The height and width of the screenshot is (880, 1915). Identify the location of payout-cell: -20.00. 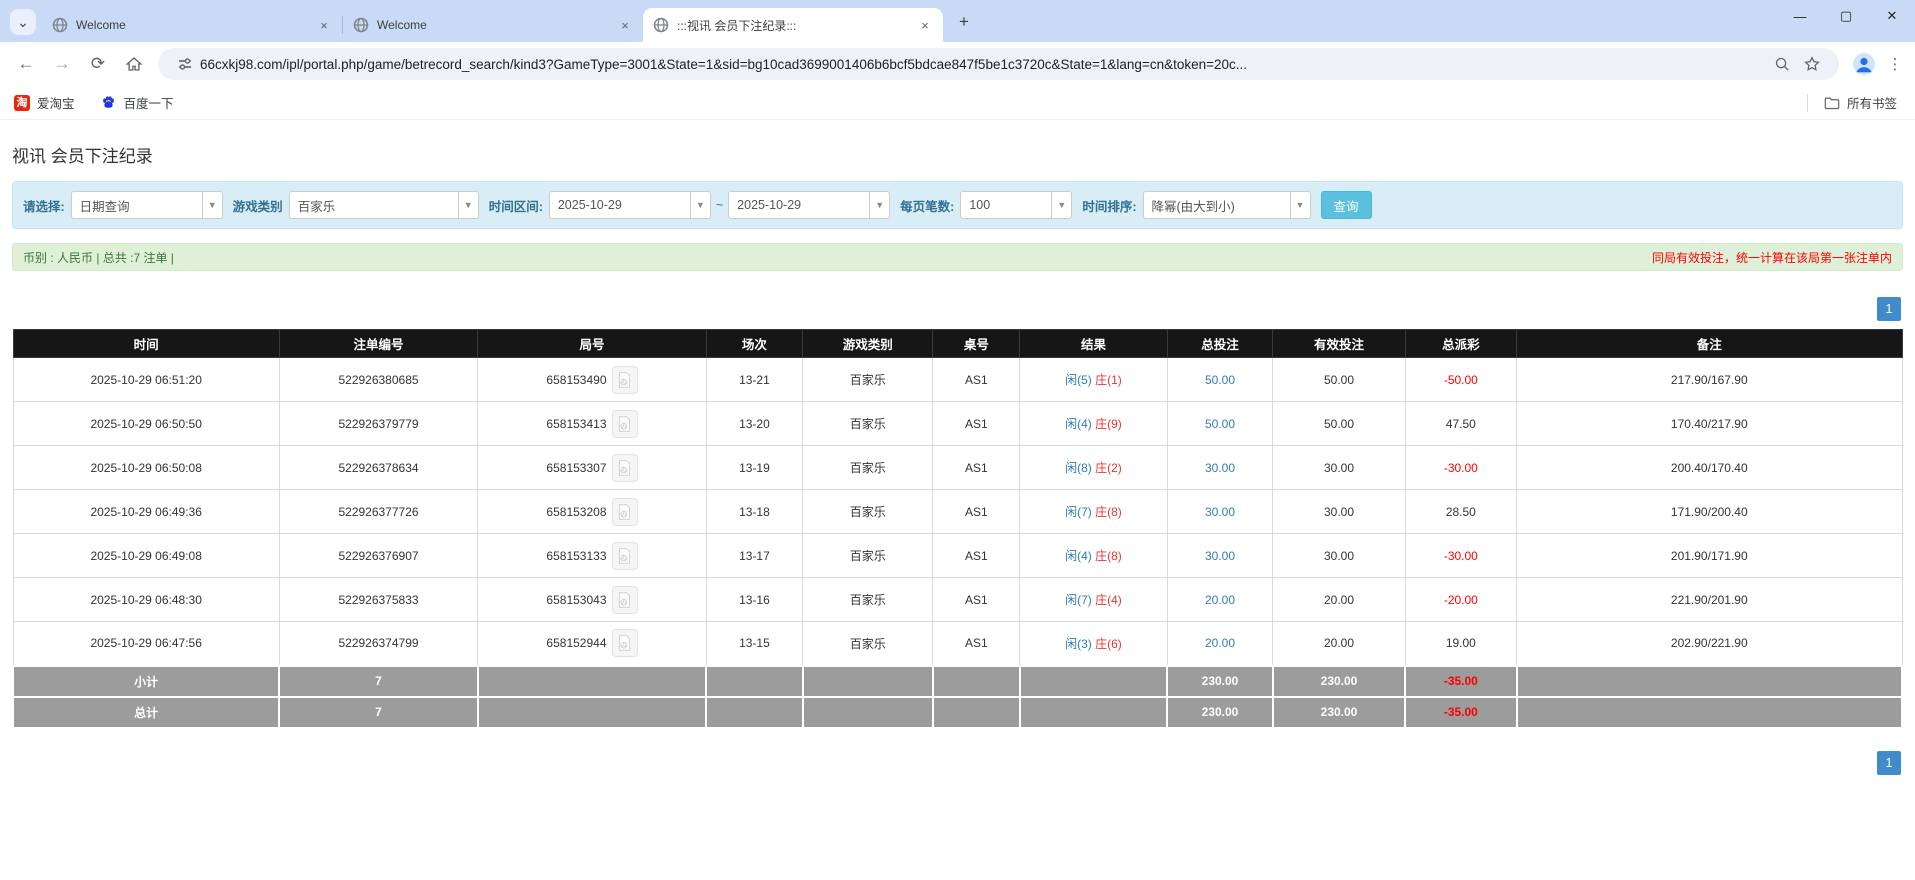
(1461, 599).